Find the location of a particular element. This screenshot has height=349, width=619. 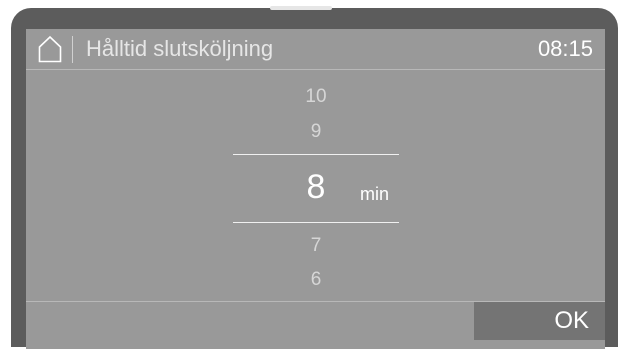

header-bar: Hålltid slutsköljning 08:15 is located at coordinates (315, 49).